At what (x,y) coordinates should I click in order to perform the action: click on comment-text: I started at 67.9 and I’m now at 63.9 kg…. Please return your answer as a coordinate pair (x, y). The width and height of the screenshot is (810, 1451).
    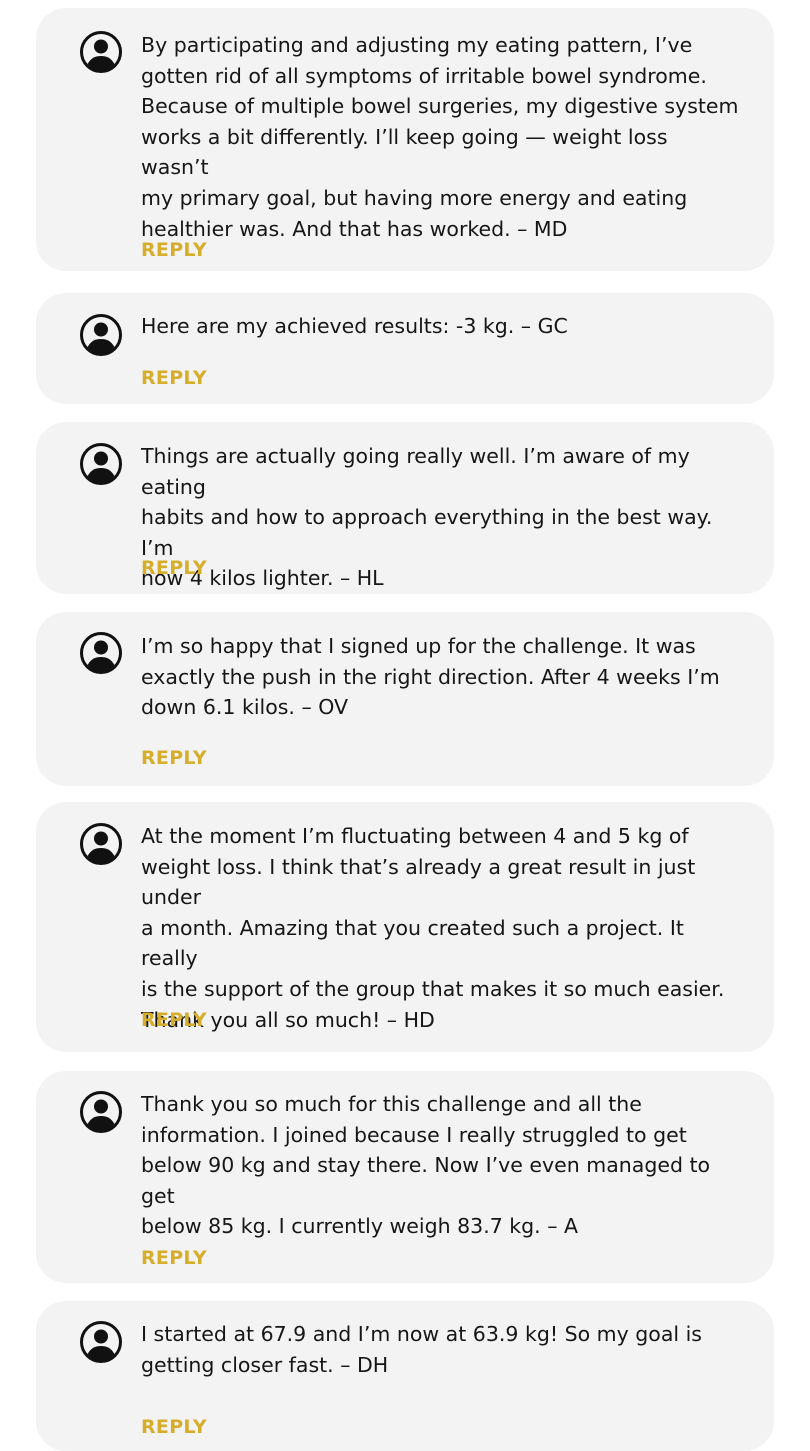
    Looking at the image, I should click on (421, 1349).